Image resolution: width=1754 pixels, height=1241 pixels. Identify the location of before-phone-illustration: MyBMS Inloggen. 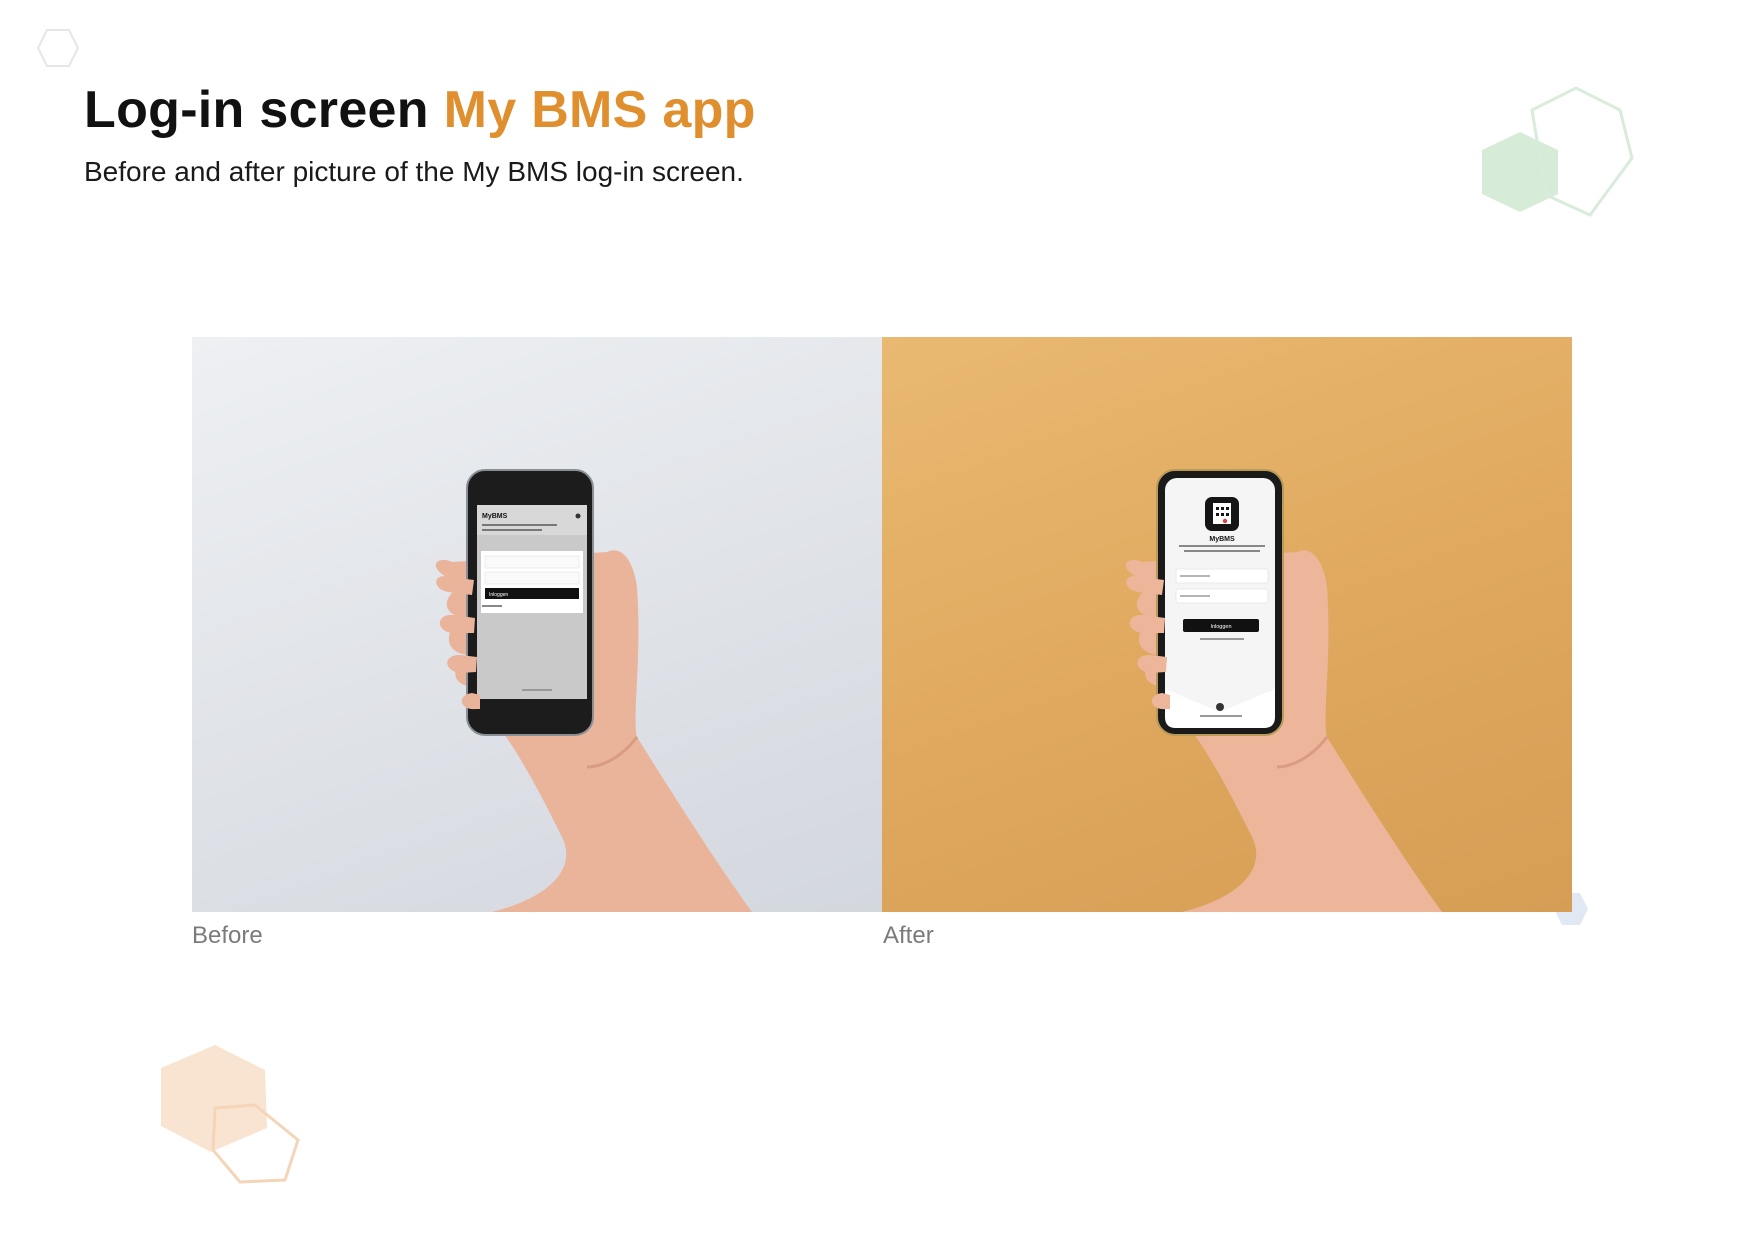
(593, 690).